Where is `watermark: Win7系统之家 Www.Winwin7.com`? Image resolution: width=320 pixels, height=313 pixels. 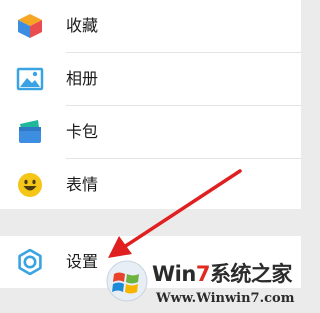
watermark: Win7系统之家 Www.Winwin7.com is located at coordinates (200, 281).